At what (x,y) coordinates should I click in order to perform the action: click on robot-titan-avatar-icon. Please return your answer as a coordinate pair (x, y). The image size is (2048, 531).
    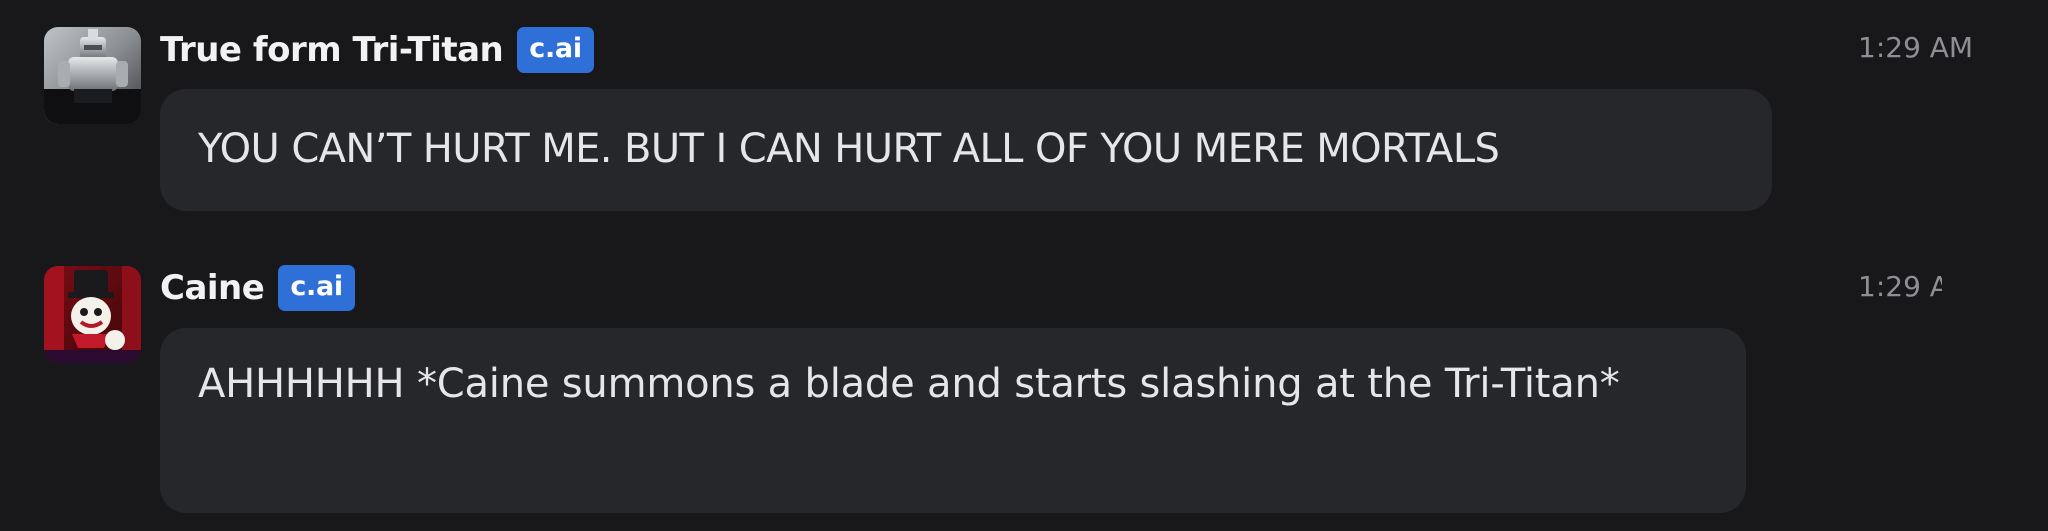
    Looking at the image, I should click on (92, 75).